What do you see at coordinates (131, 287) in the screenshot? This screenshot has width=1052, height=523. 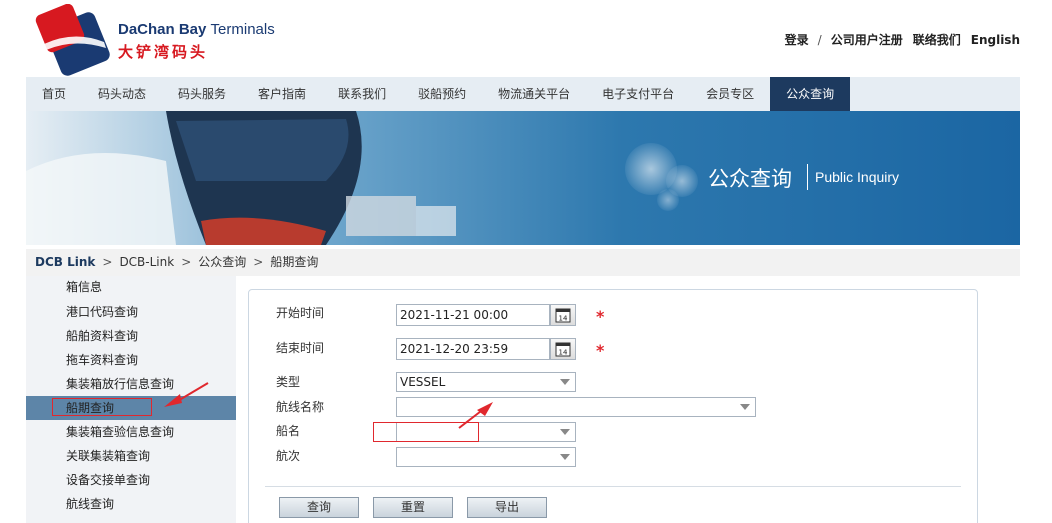 I see `sidebar-item-container-info: 箱信息` at bounding box center [131, 287].